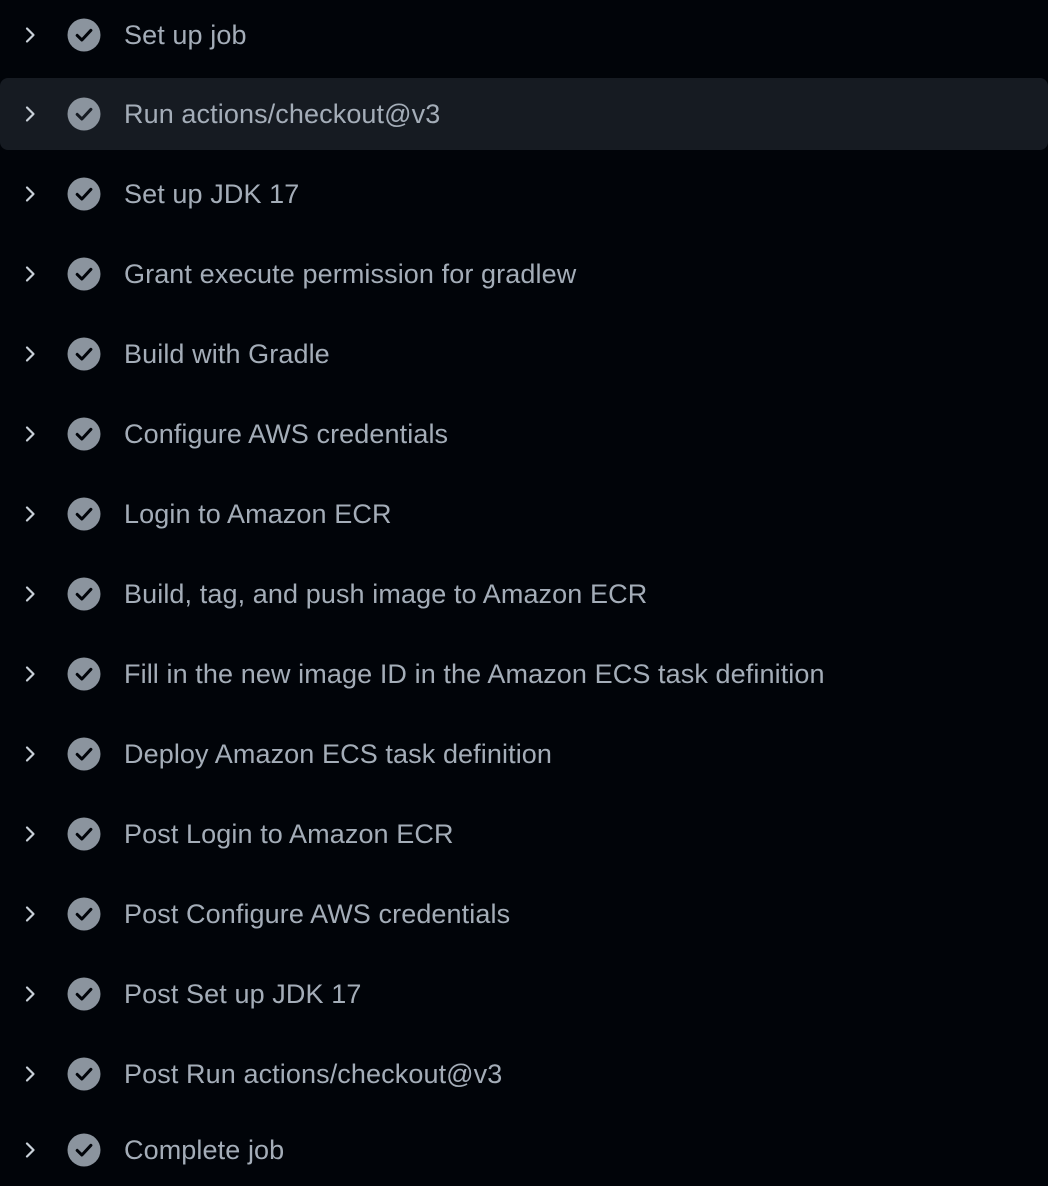  I want to click on step-row: Set up JDK 17, so click(524, 194).